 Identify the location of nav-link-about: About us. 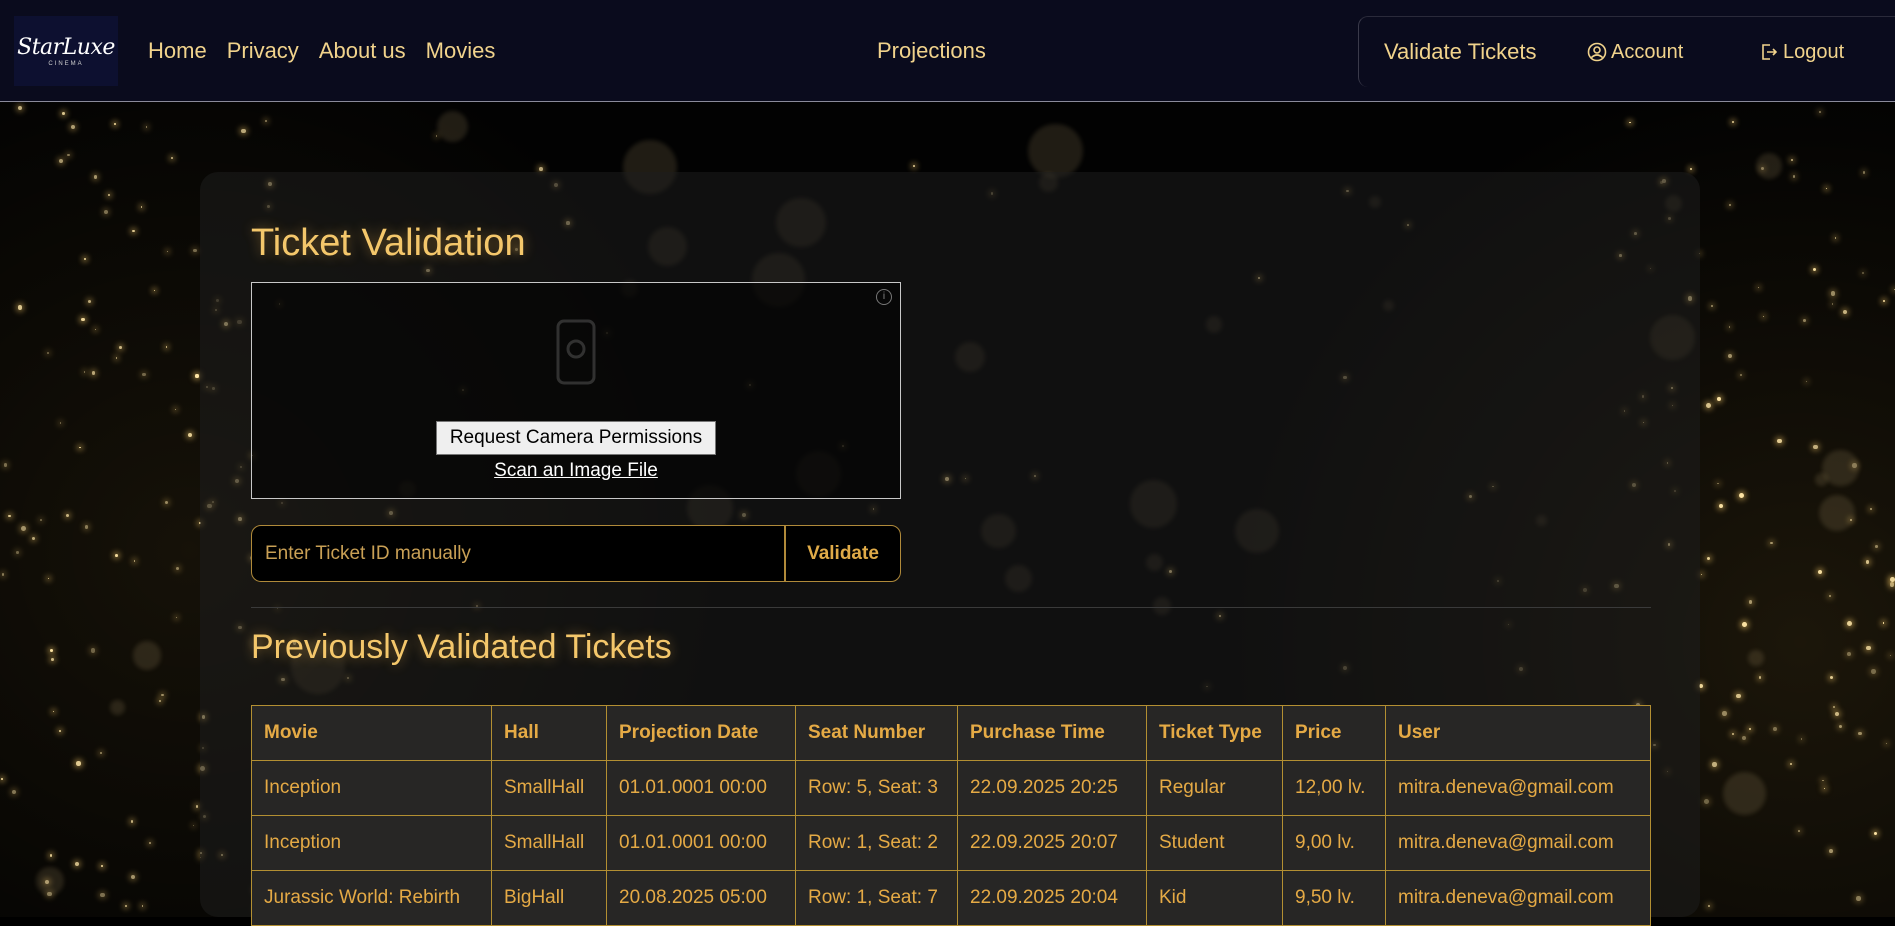
(362, 51).